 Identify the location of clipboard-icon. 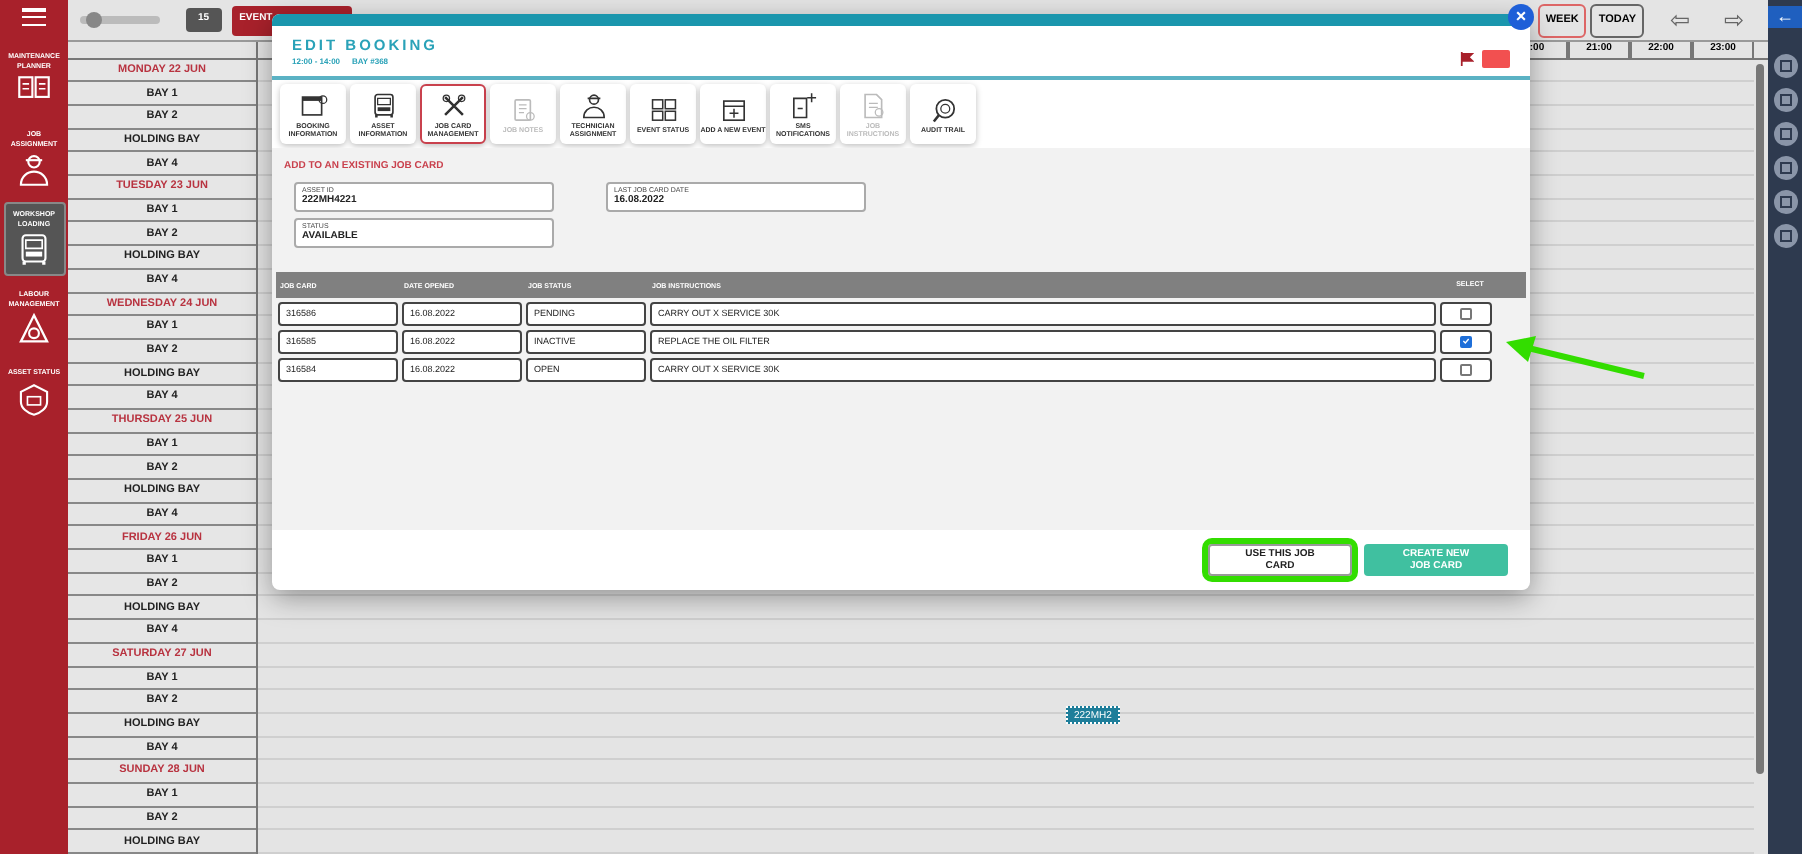
(523, 109).